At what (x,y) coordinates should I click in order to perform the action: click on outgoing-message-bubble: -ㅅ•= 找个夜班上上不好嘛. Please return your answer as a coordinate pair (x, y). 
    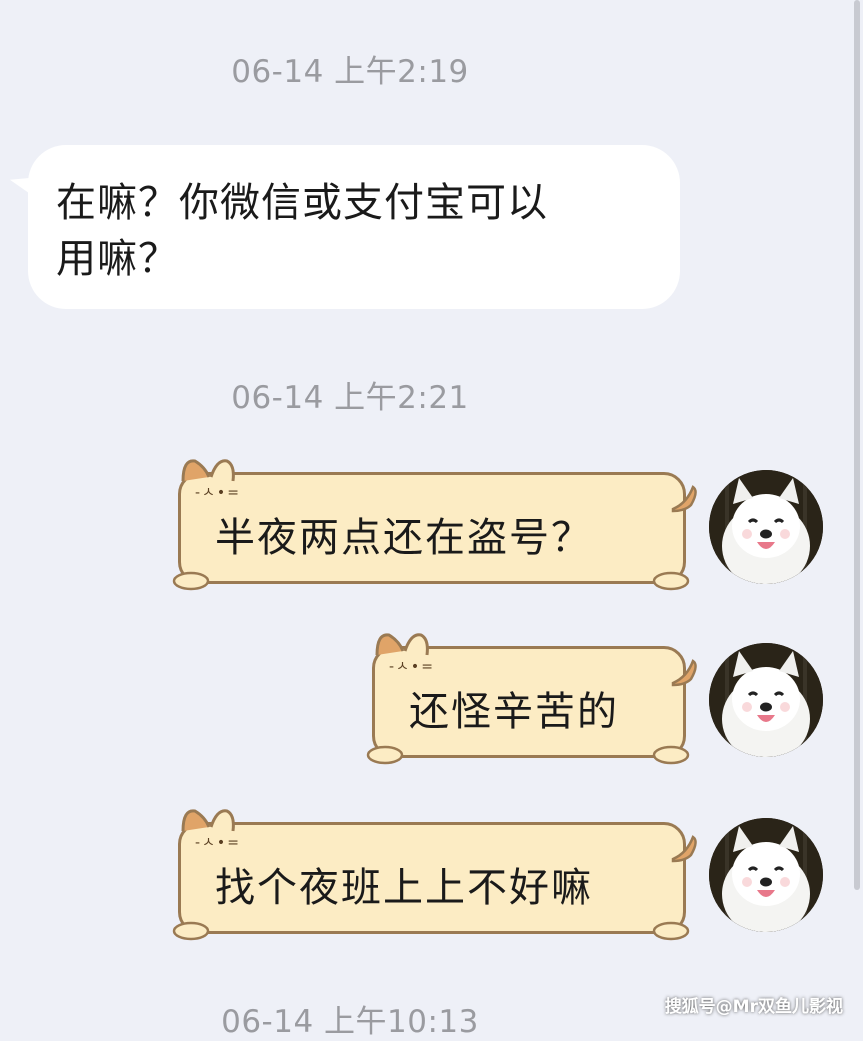
    Looking at the image, I should click on (434, 875).